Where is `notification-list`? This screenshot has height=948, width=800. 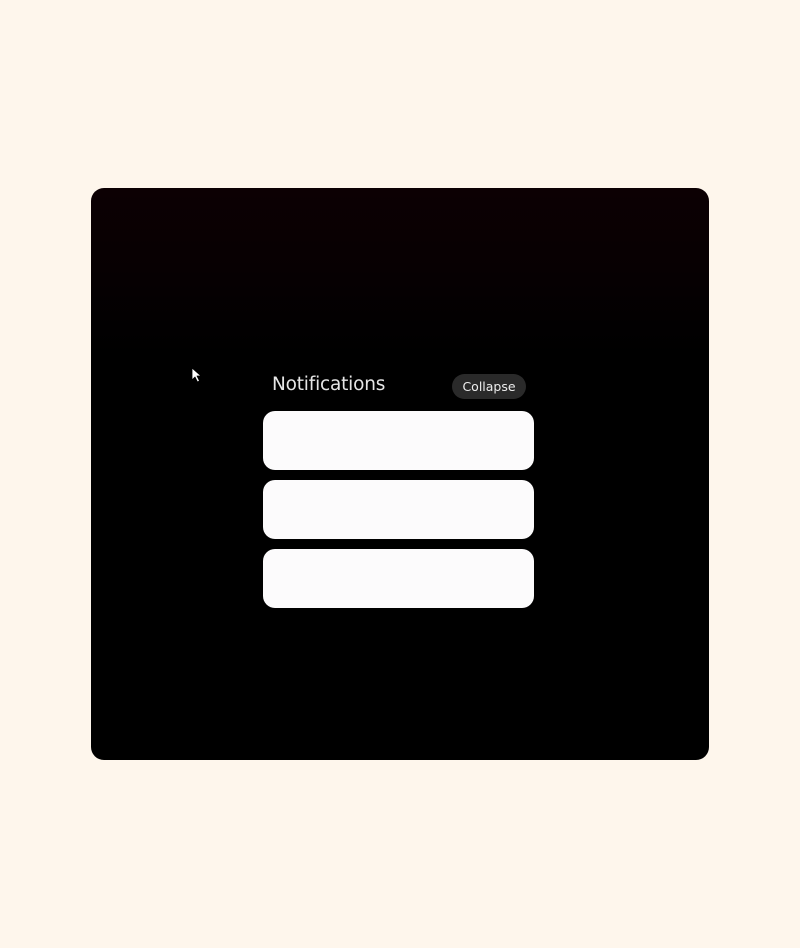 notification-list is located at coordinates (398, 514).